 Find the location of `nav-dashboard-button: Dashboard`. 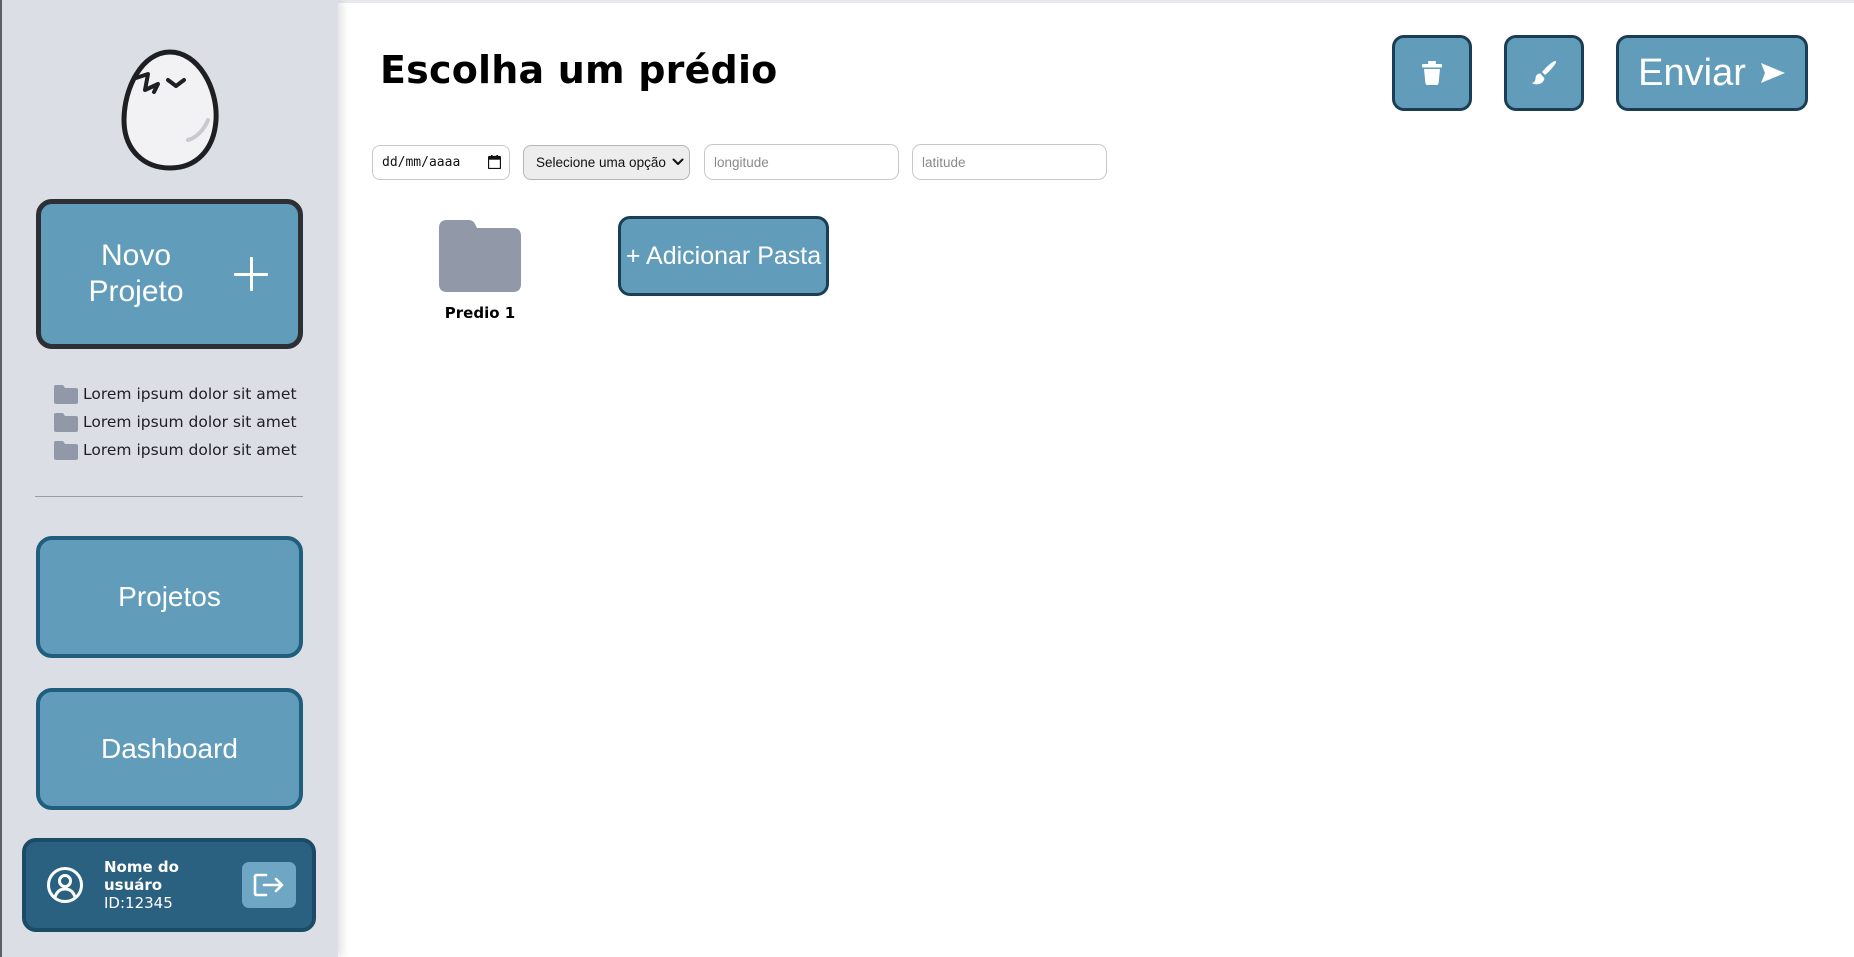

nav-dashboard-button: Dashboard is located at coordinates (169, 749).